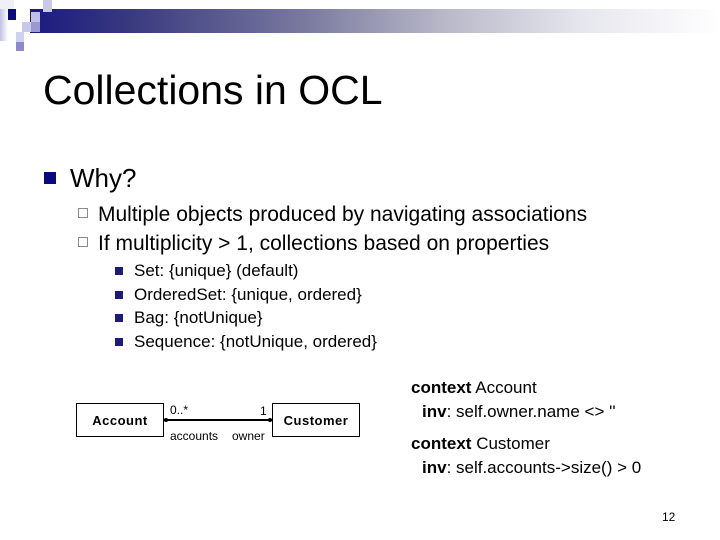  What do you see at coordinates (179, 410) in the screenshot?
I see `multiplicity-left: 0..*` at bounding box center [179, 410].